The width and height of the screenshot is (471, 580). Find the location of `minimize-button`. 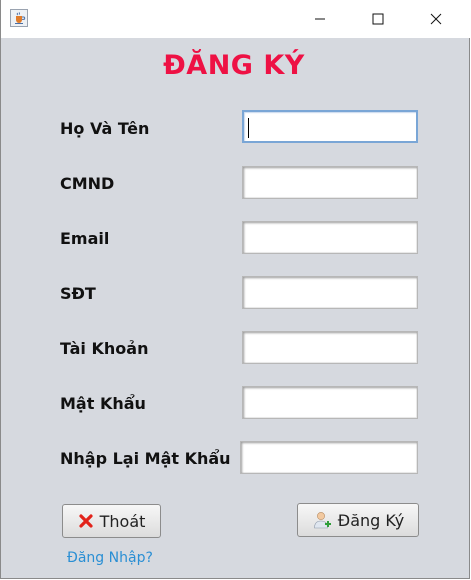

minimize-button is located at coordinates (320, 19).